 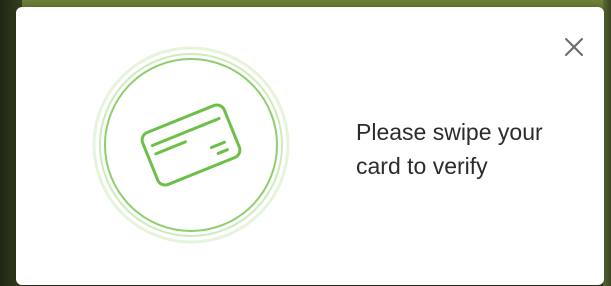 What do you see at coordinates (449, 132) in the screenshot?
I see `message-line-1: Please swipe your` at bounding box center [449, 132].